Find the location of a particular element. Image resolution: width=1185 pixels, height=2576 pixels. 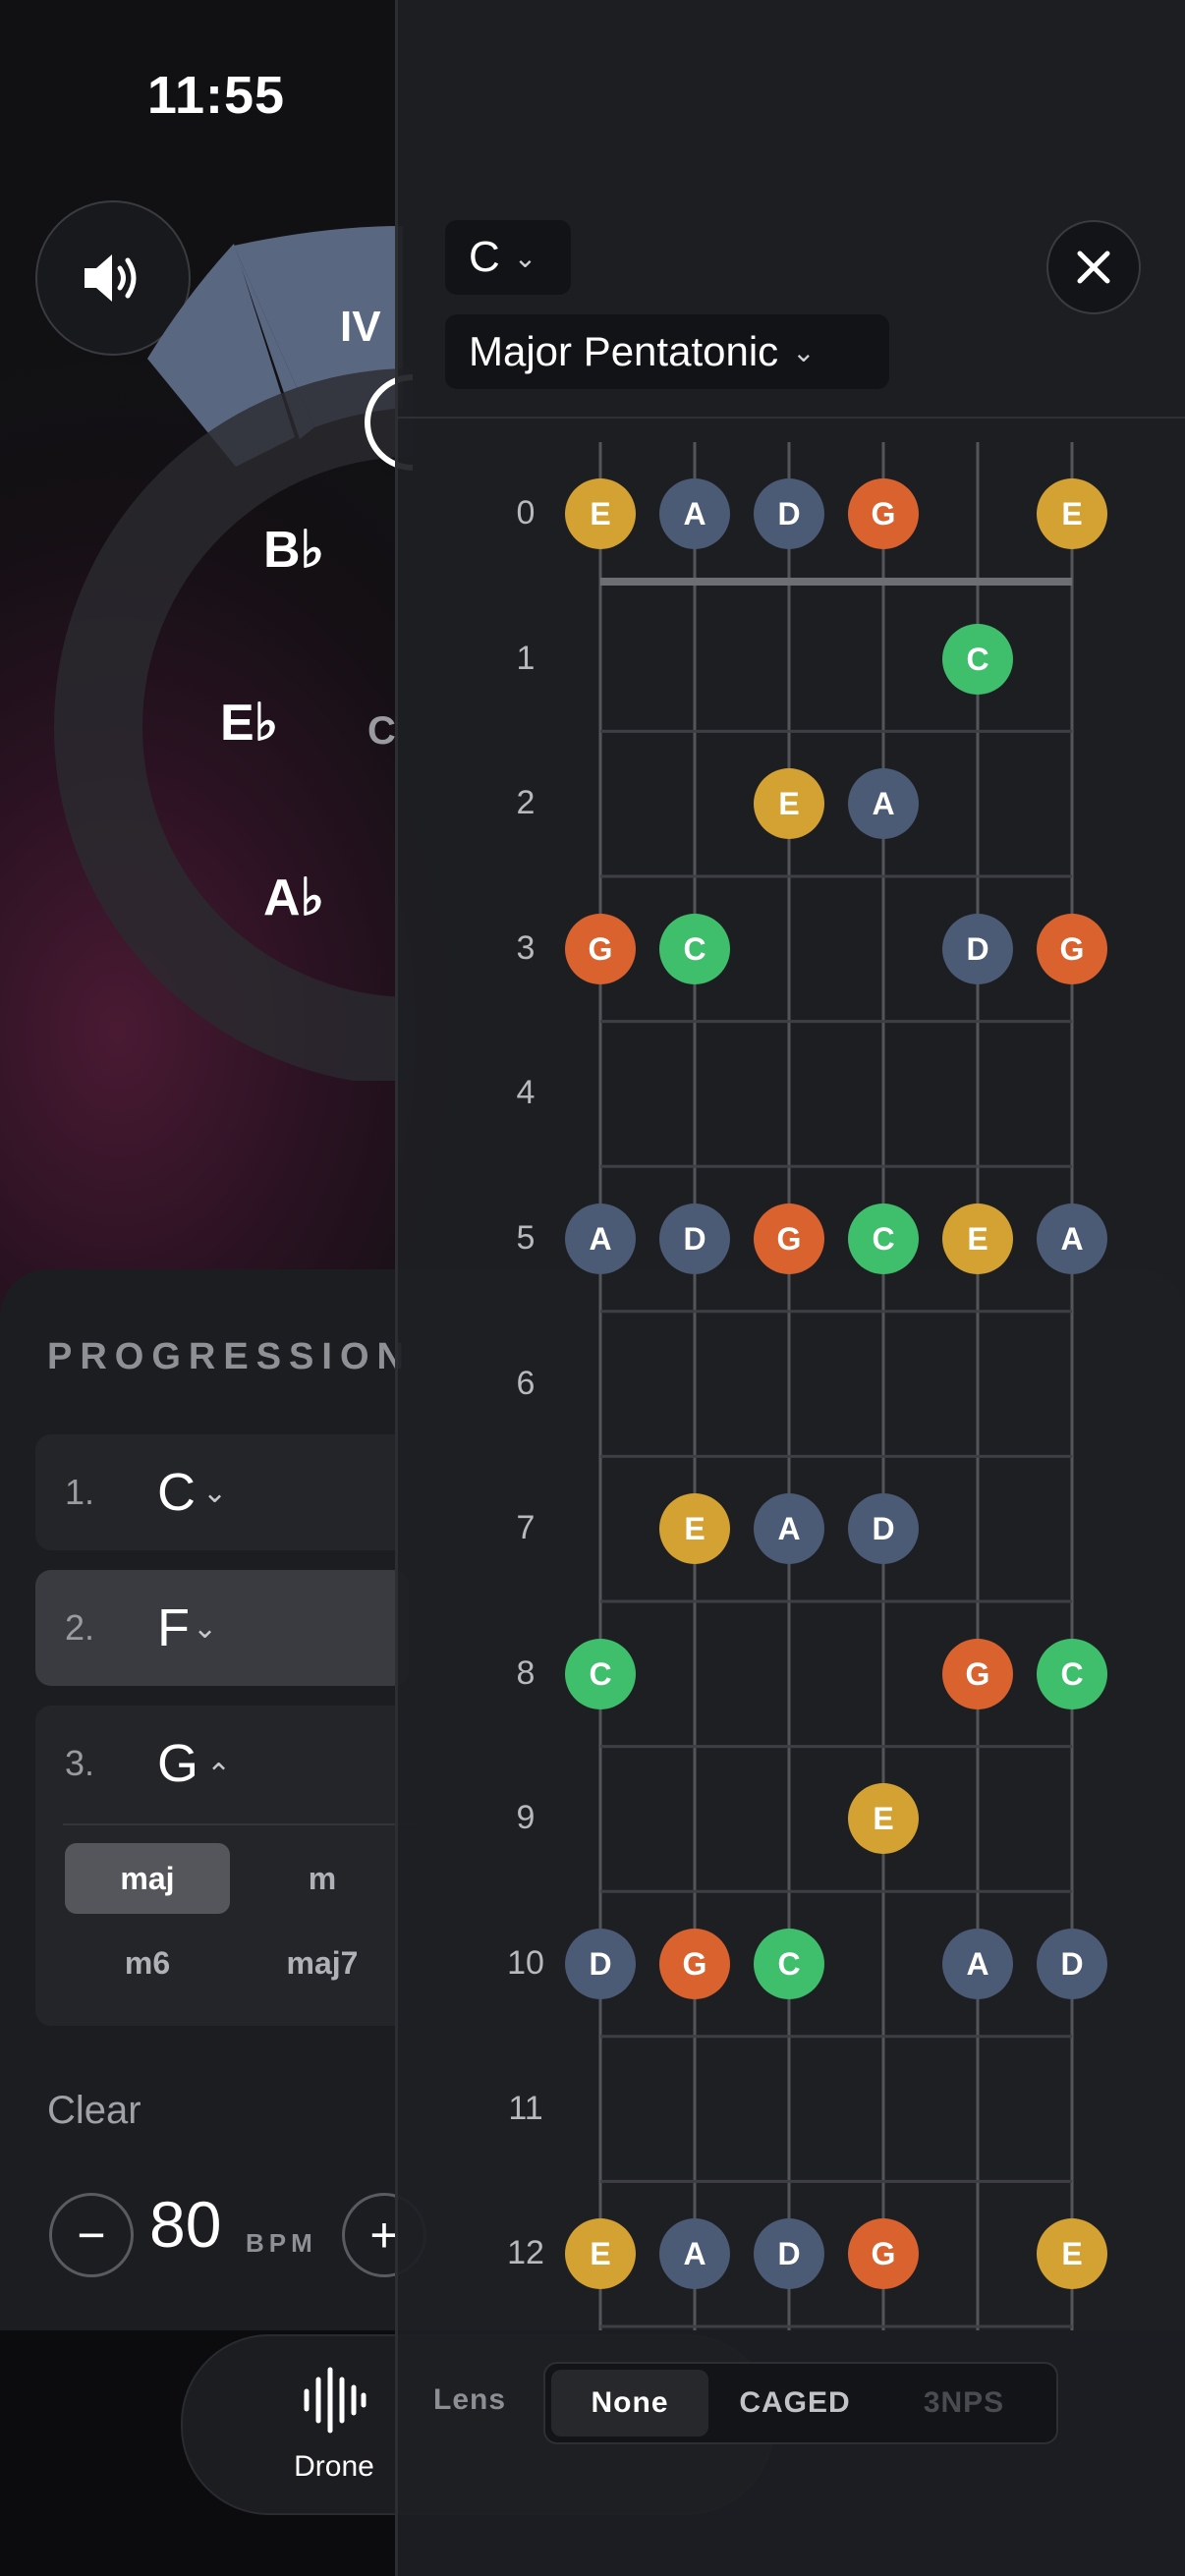

row-number: 2. is located at coordinates (80, 1627).